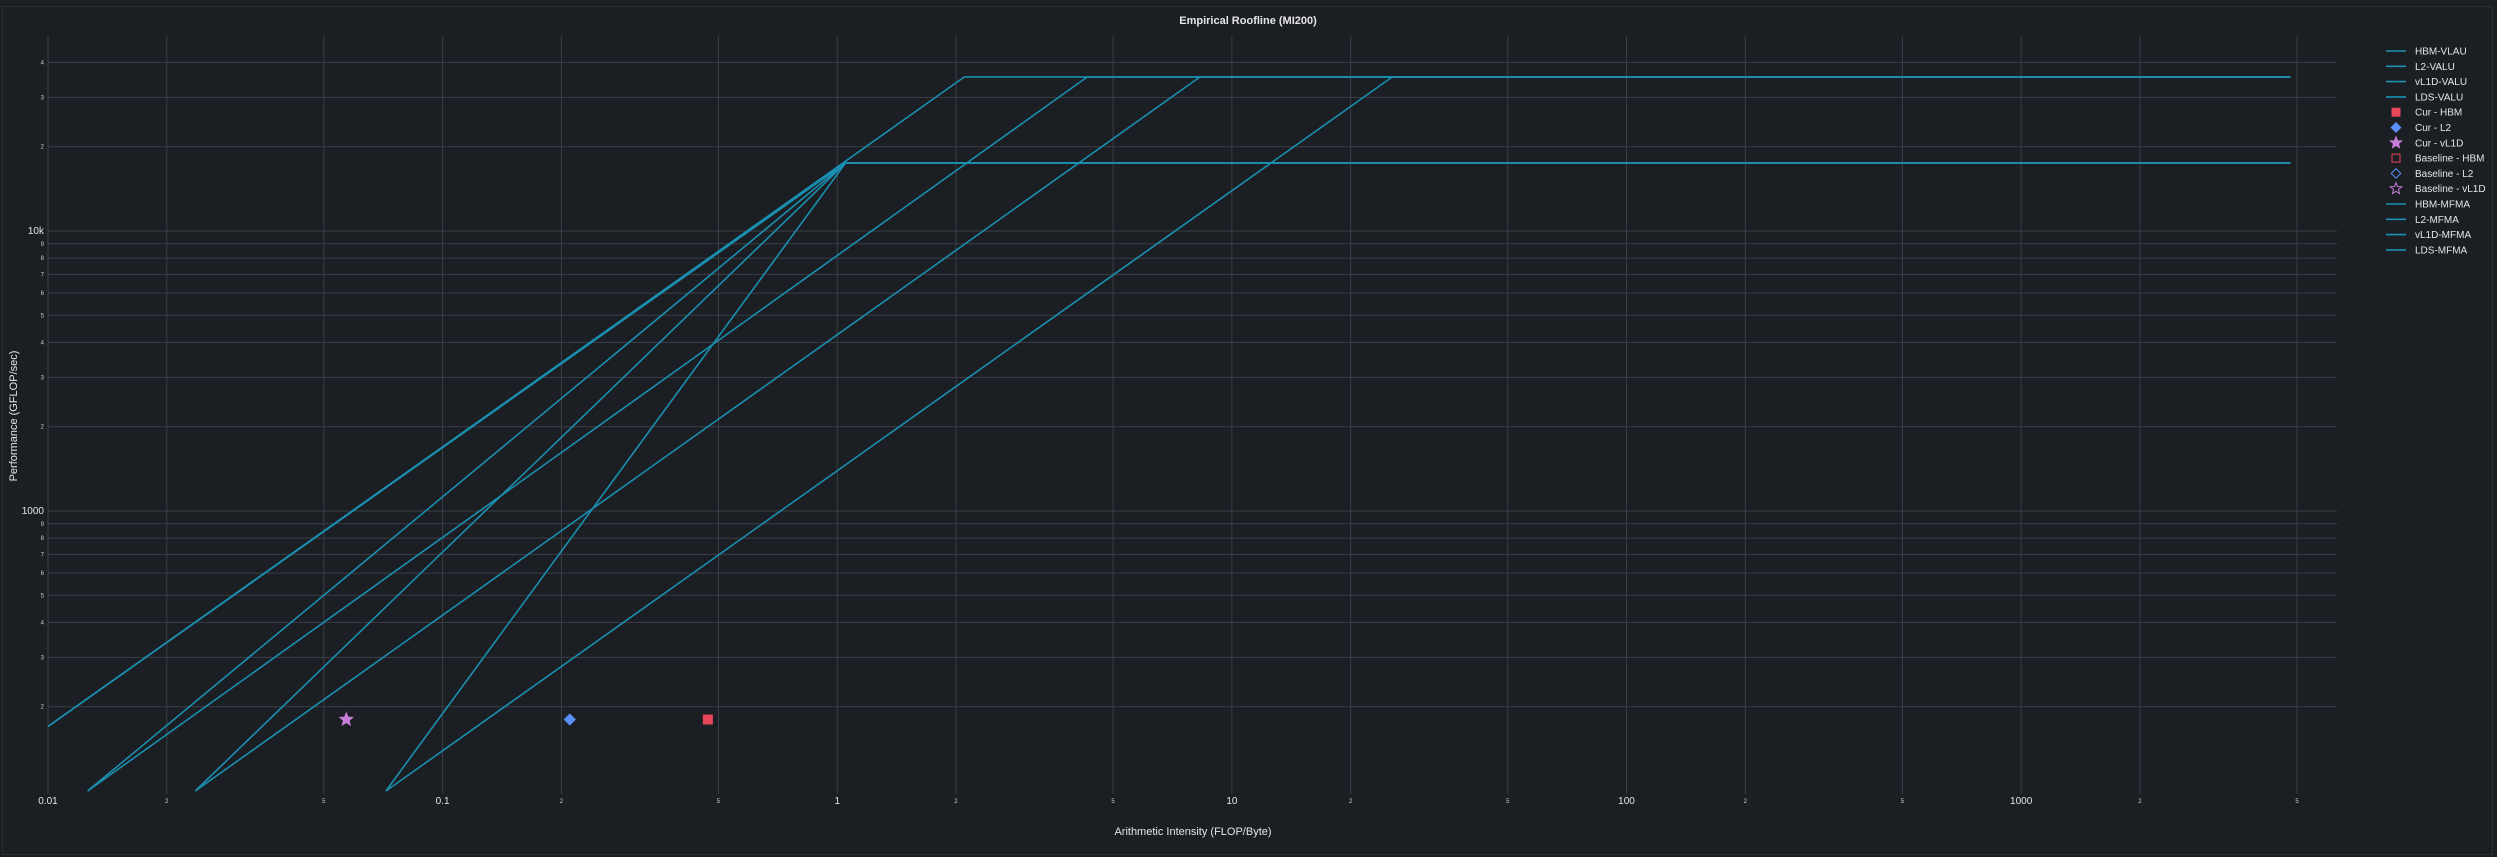 The height and width of the screenshot is (857, 2497). What do you see at coordinates (2450, 189) in the screenshot?
I see `legend-label: Baseline - vL1D` at bounding box center [2450, 189].